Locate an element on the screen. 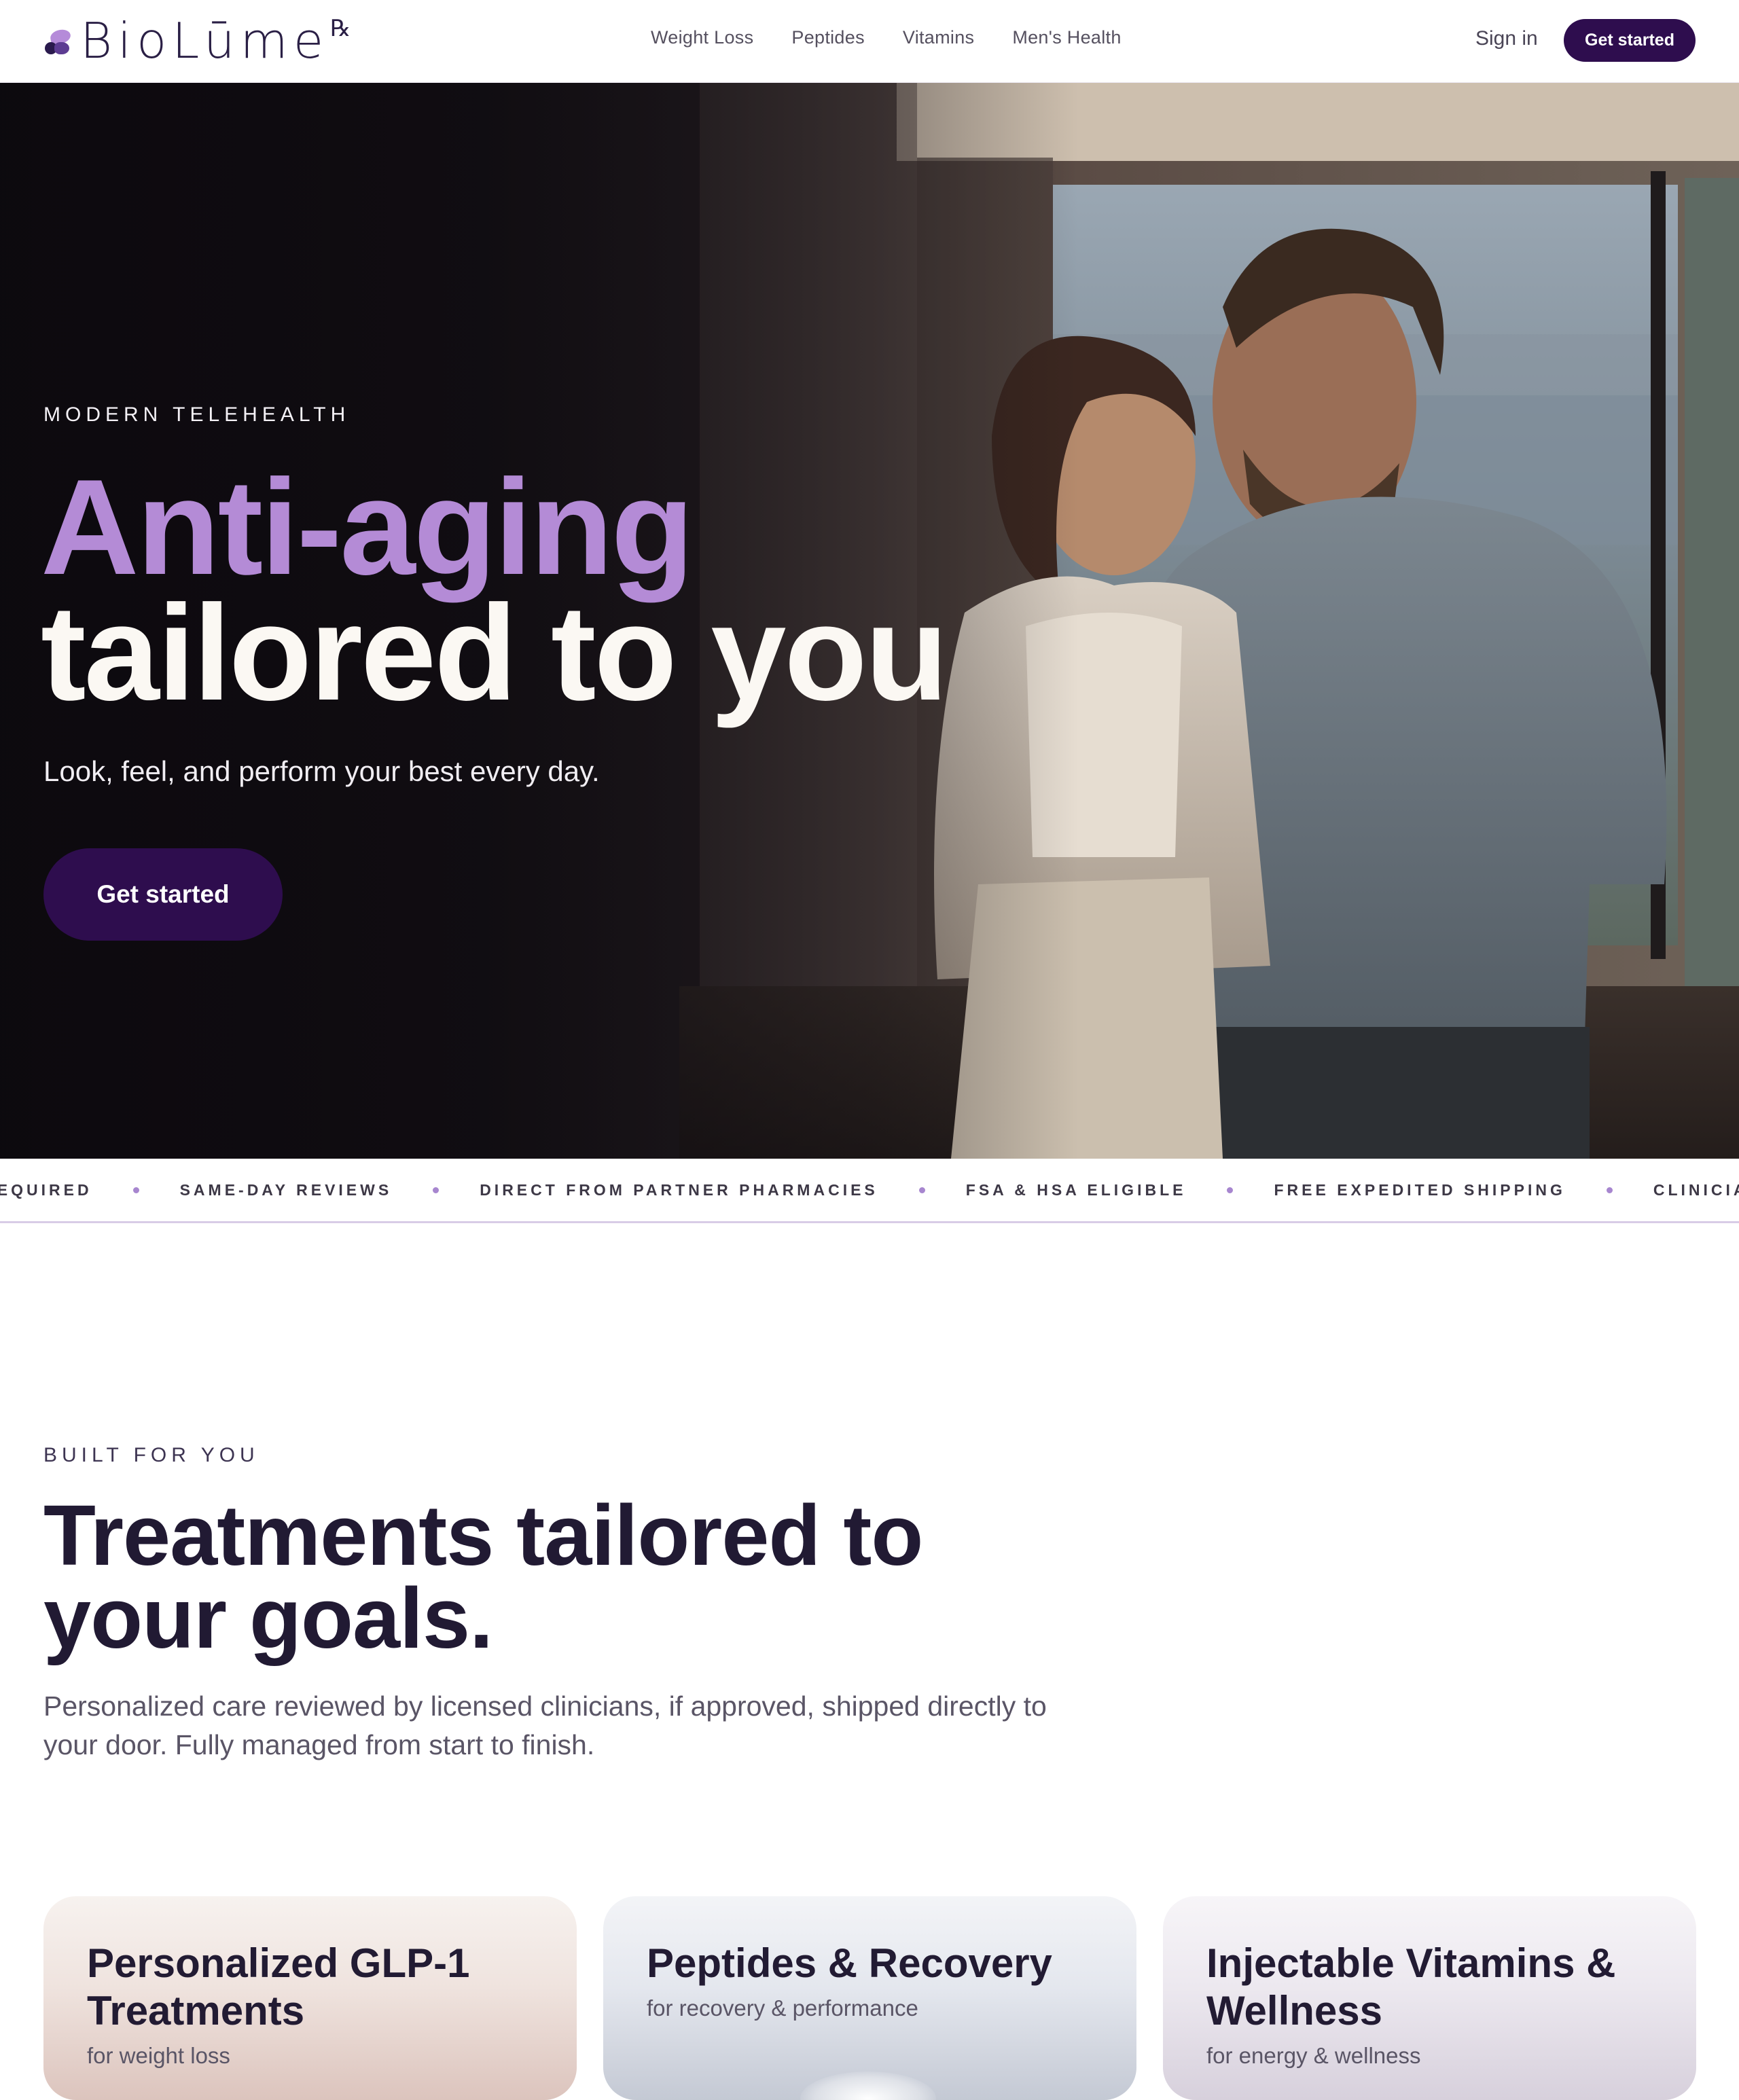 This screenshot has width=1739, height=2100. logo-rx-mark: ℞ is located at coordinates (340, 28).